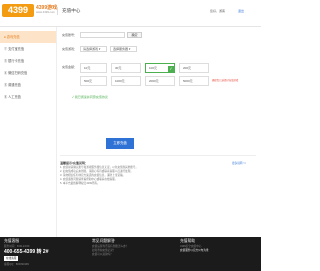 The height and width of the screenshot is (271, 320). What do you see at coordinates (17, 246) in the screenshot?
I see `footer-service-hours: 服务时间：8:00-24:00` at bounding box center [17, 246].